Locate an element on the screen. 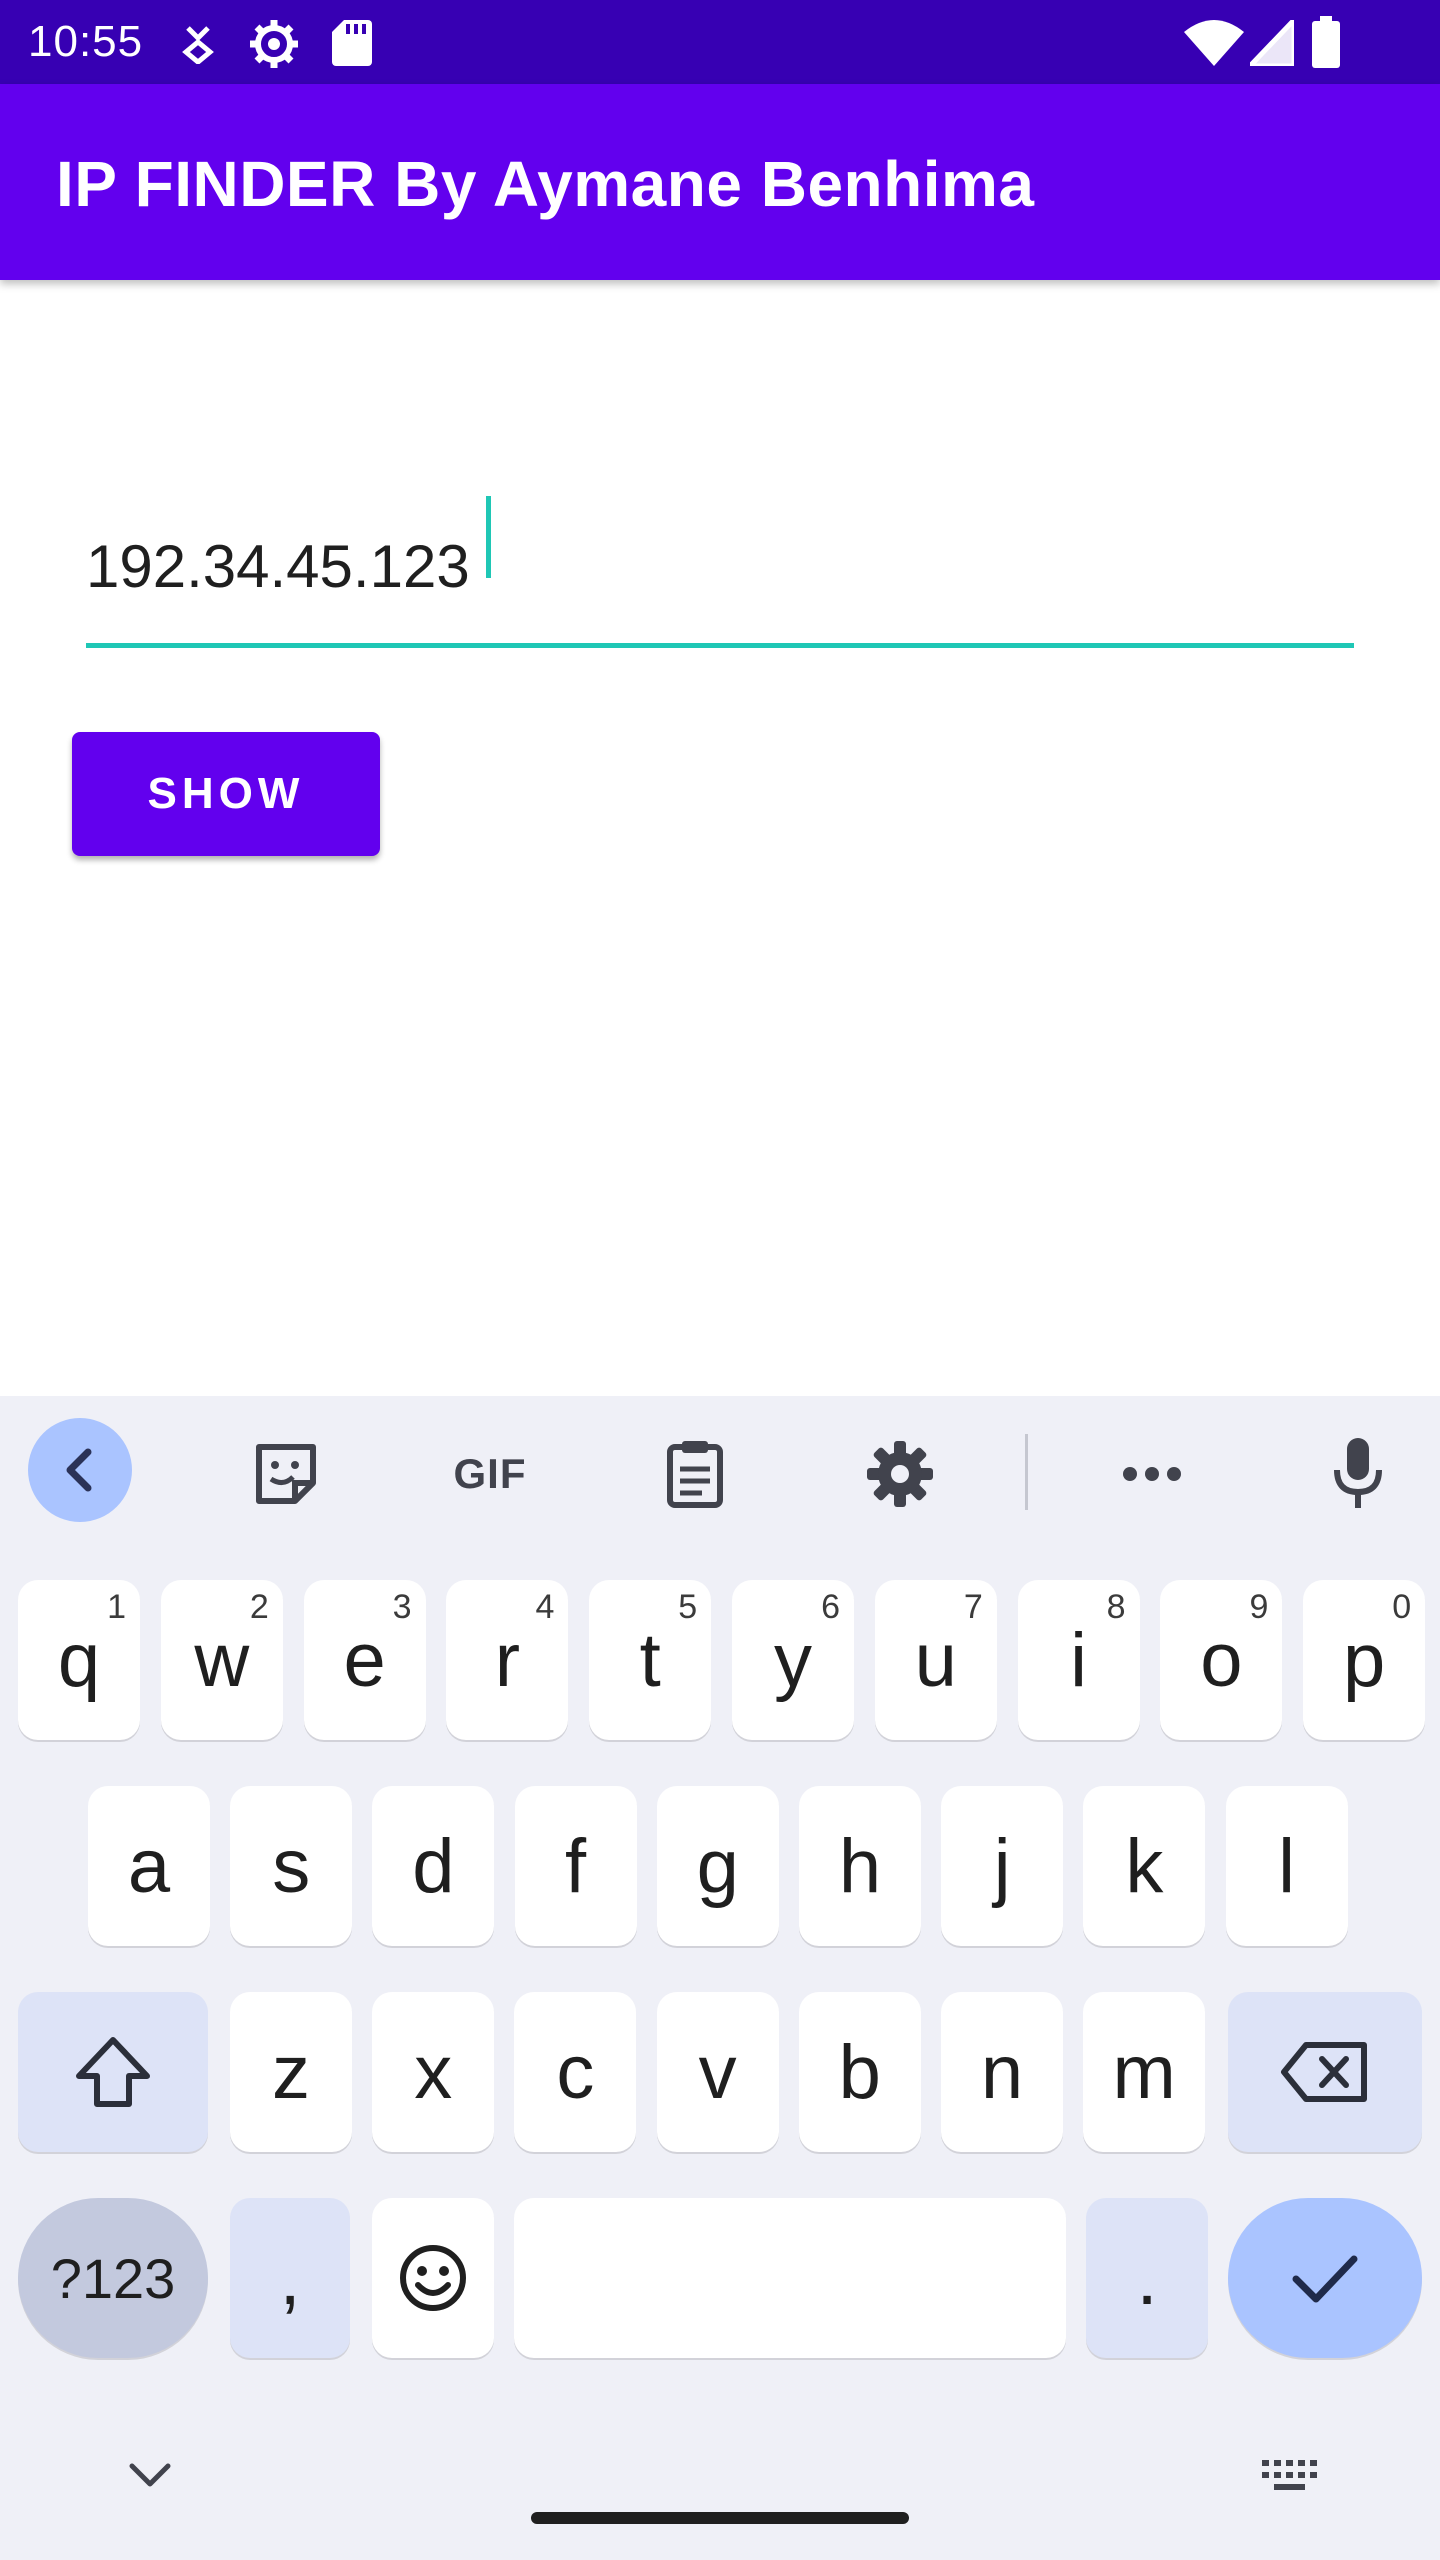 The image size is (1440, 2560). key-hint: 7 is located at coordinates (973, 1607).